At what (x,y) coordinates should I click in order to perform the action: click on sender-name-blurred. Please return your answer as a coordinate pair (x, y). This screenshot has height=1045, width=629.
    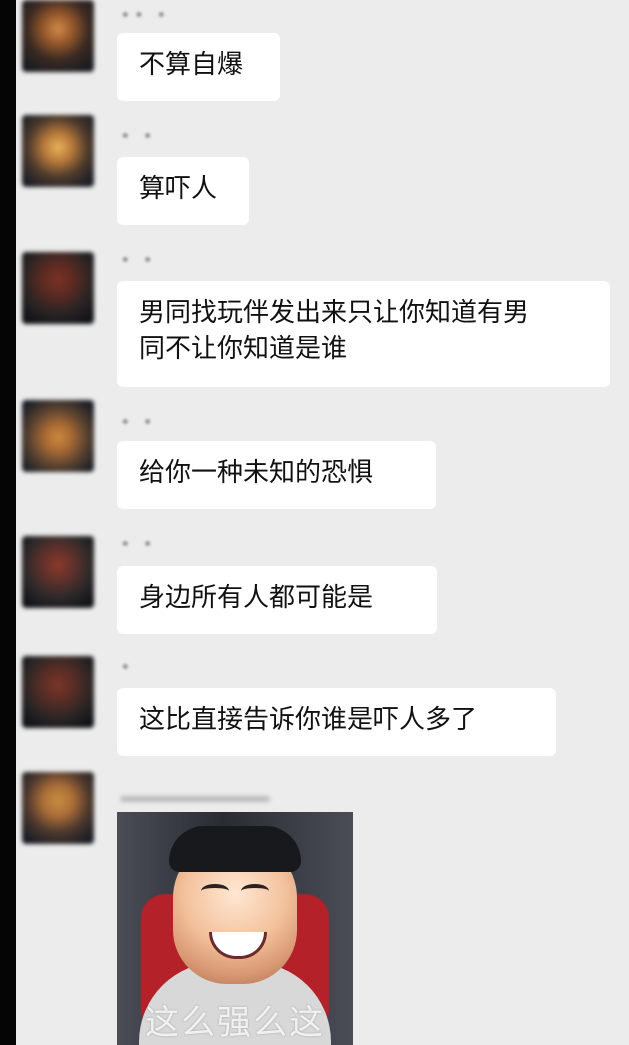
    Looking at the image, I should click on (195, 799).